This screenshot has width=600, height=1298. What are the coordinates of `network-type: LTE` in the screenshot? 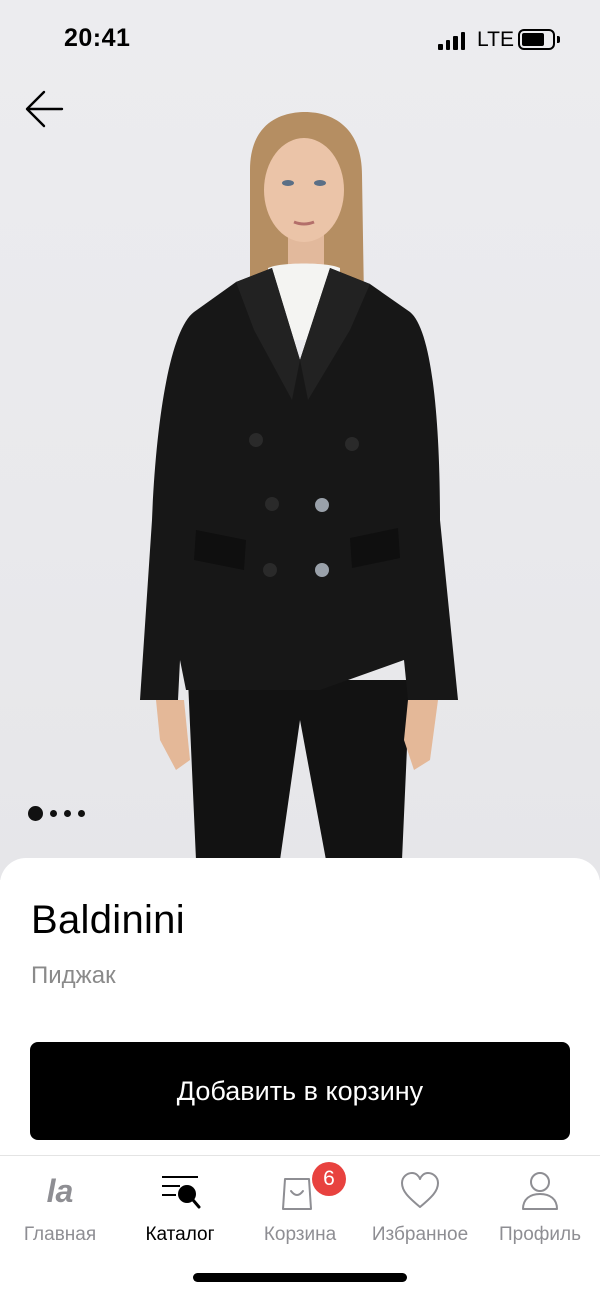 It's located at (495, 39).